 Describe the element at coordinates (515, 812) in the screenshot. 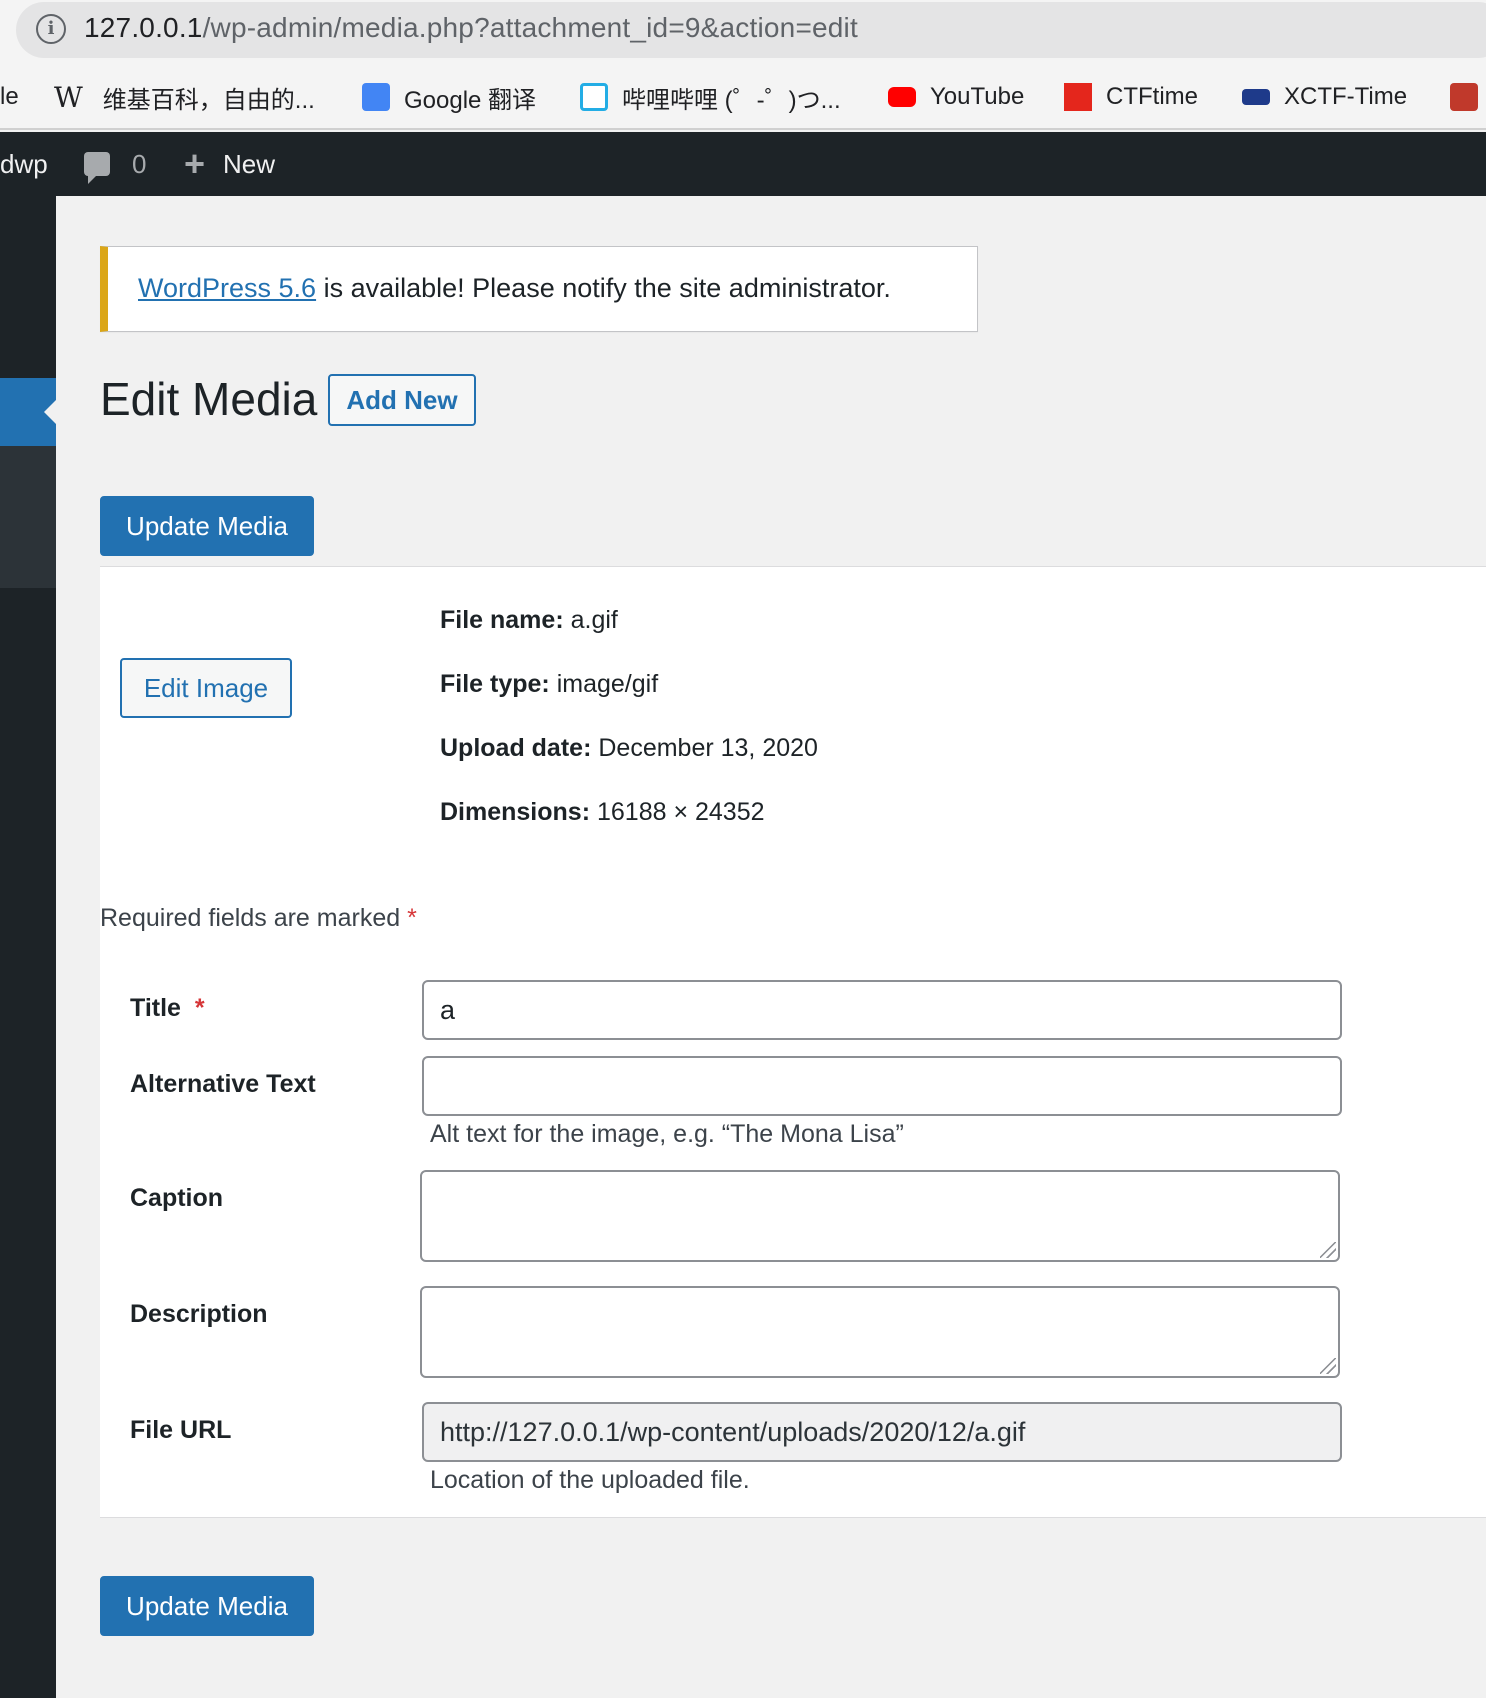

I see `dimensions-label: Dimensions:` at that location.